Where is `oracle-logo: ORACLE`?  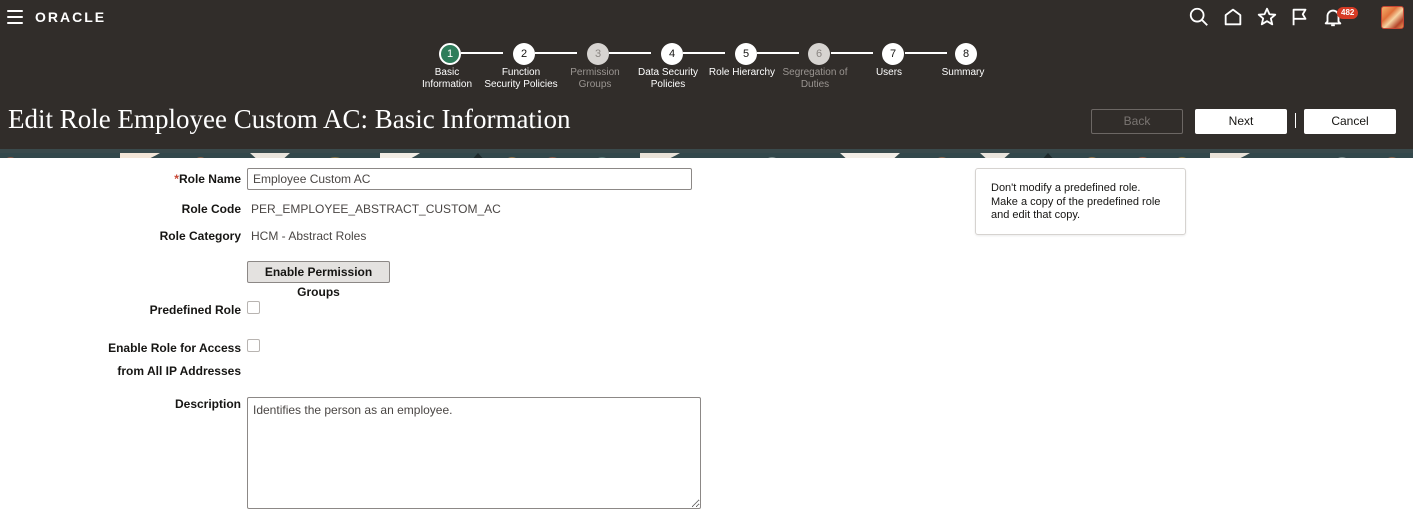
oracle-logo: ORACLE is located at coordinates (71, 17).